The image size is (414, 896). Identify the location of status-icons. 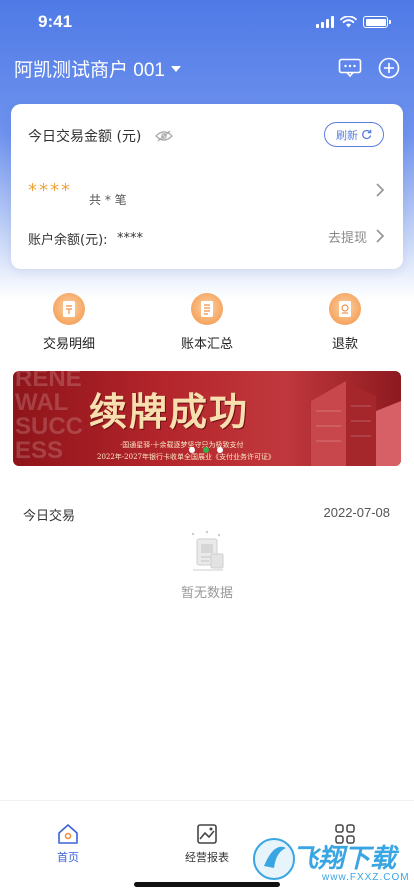
(353, 22).